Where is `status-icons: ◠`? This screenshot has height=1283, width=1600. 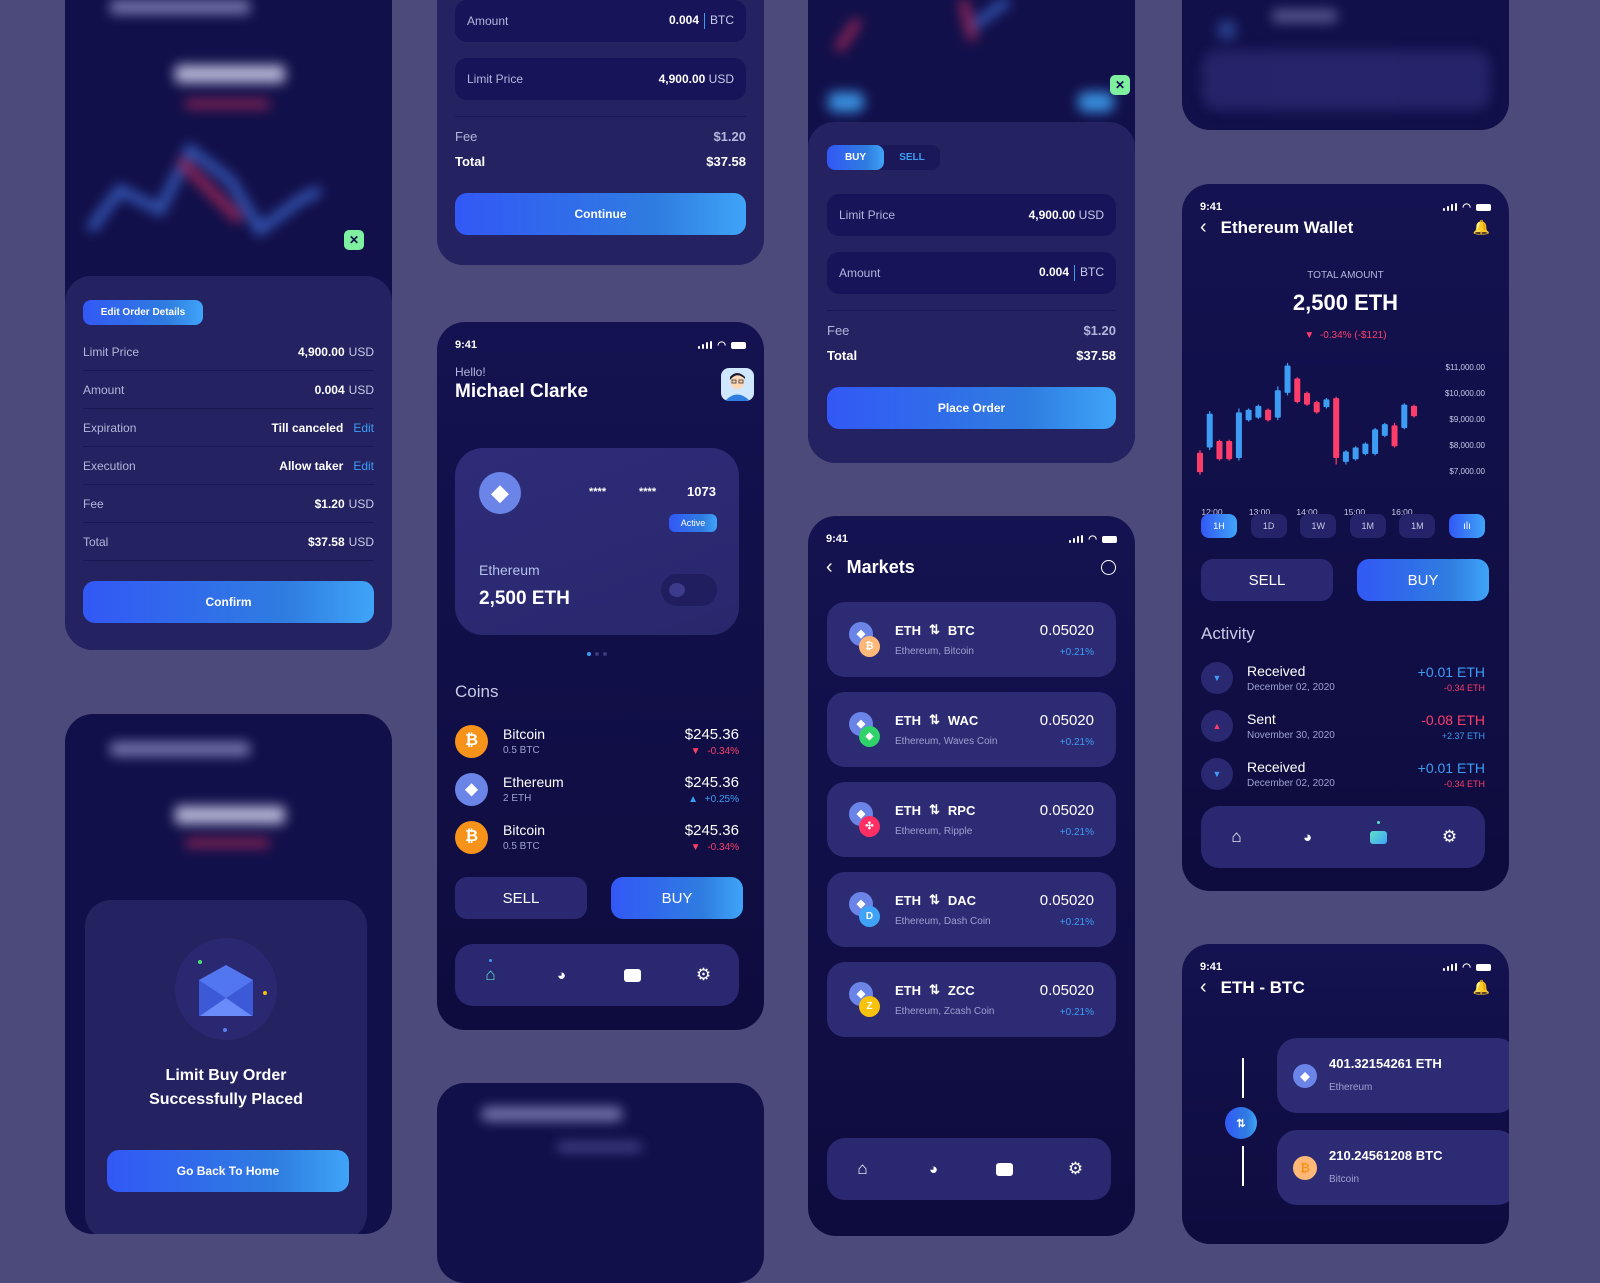 status-icons: ◠ is located at coordinates (1466, 207).